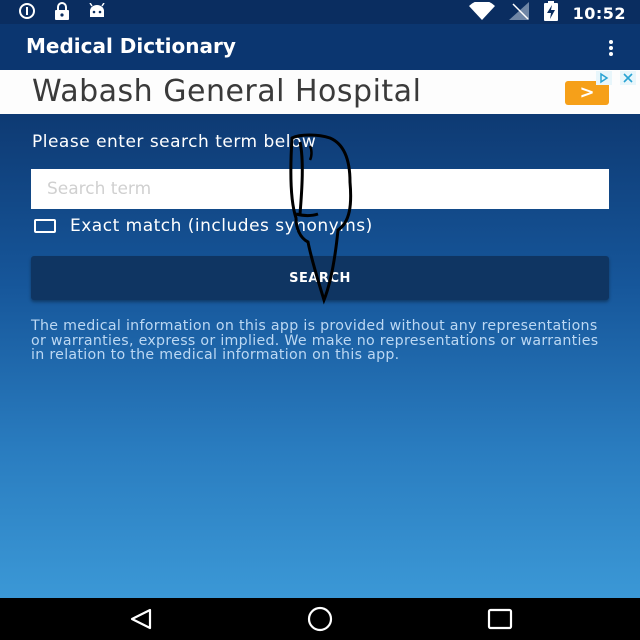  What do you see at coordinates (320, 189) in the screenshot?
I see `search-input` at bounding box center [320, 189].